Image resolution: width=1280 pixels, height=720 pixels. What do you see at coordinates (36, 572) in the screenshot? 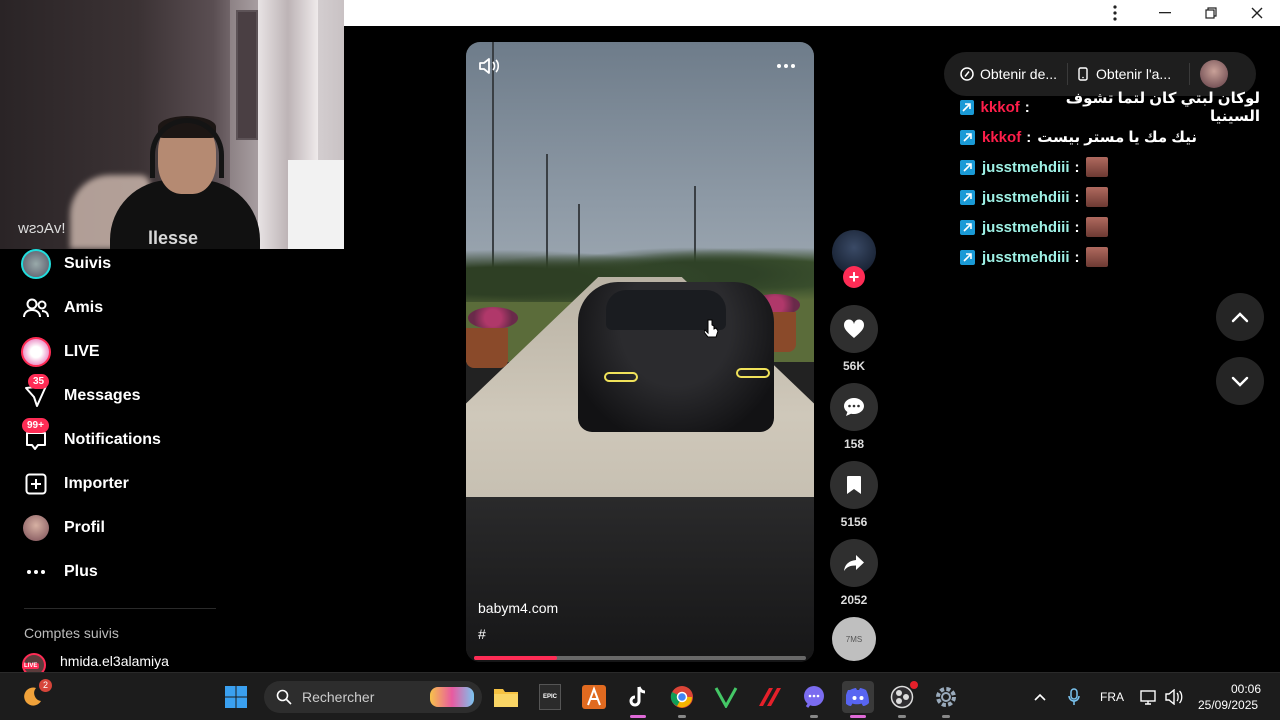
I see `more-icon` at bounding box center [36, 572].